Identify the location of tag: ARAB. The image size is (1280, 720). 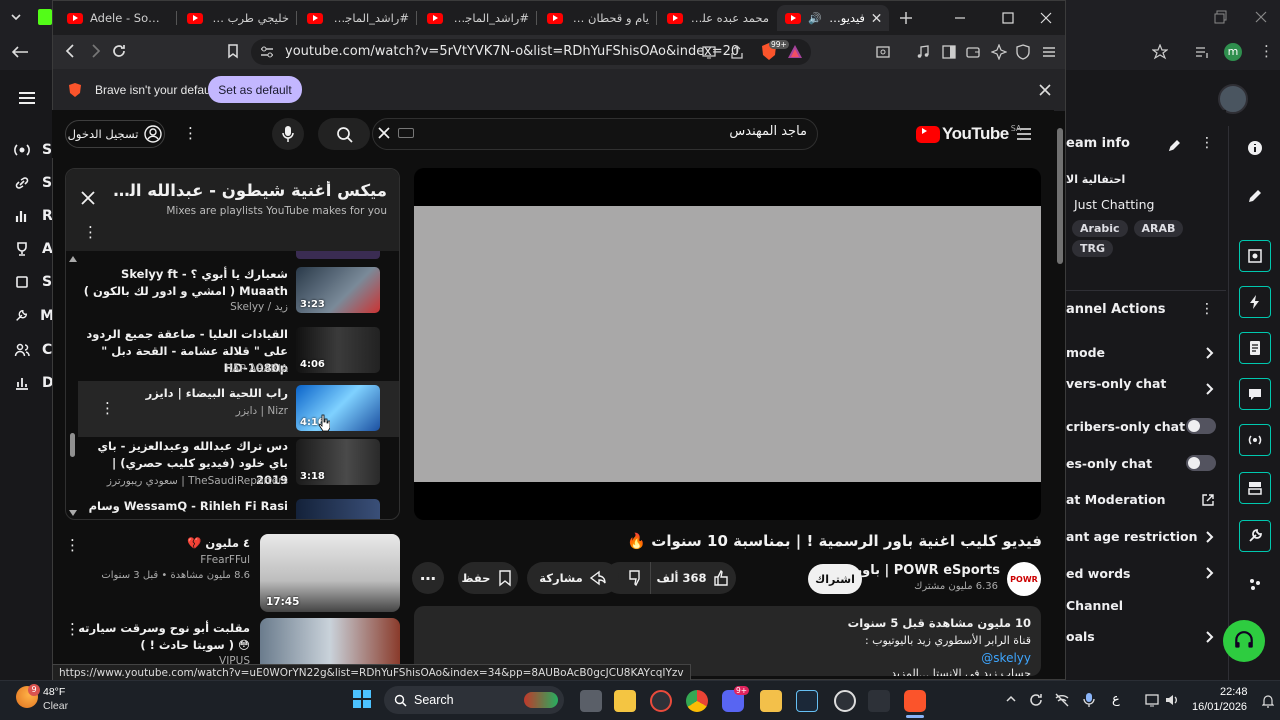
(1158, 228).